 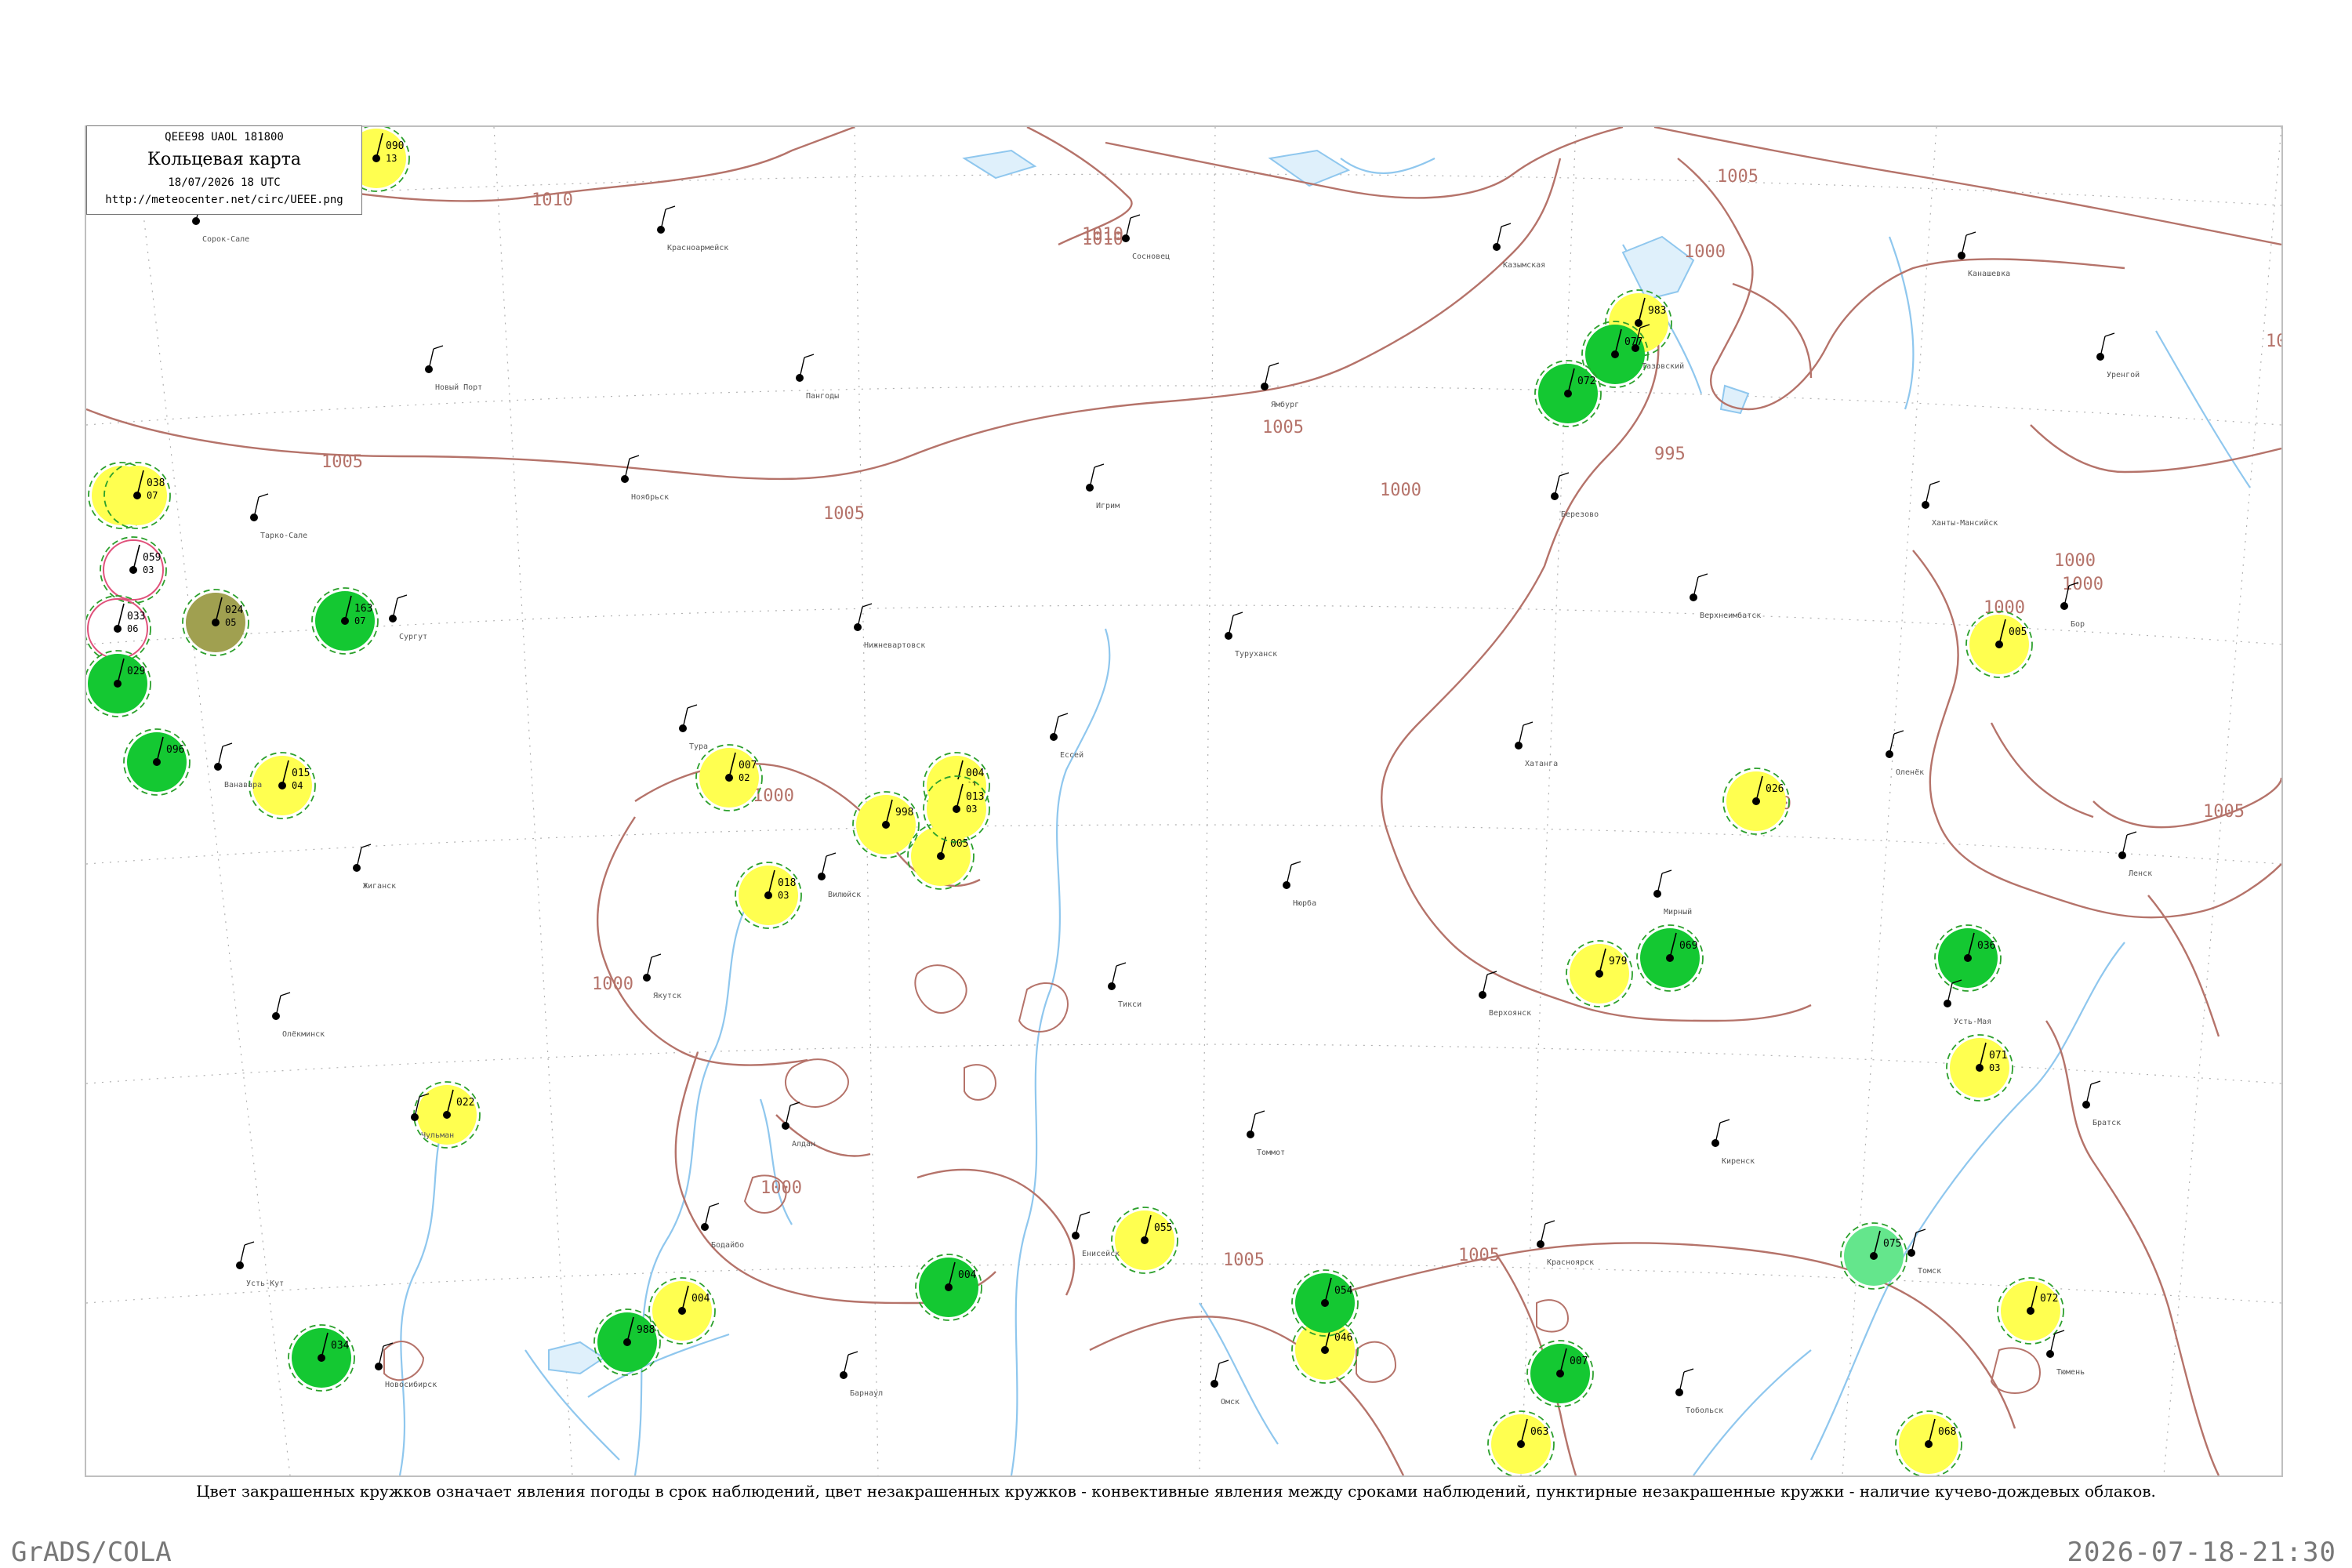 I want to click on station-plot-small: Алдан, so click(x=798, y=1125).